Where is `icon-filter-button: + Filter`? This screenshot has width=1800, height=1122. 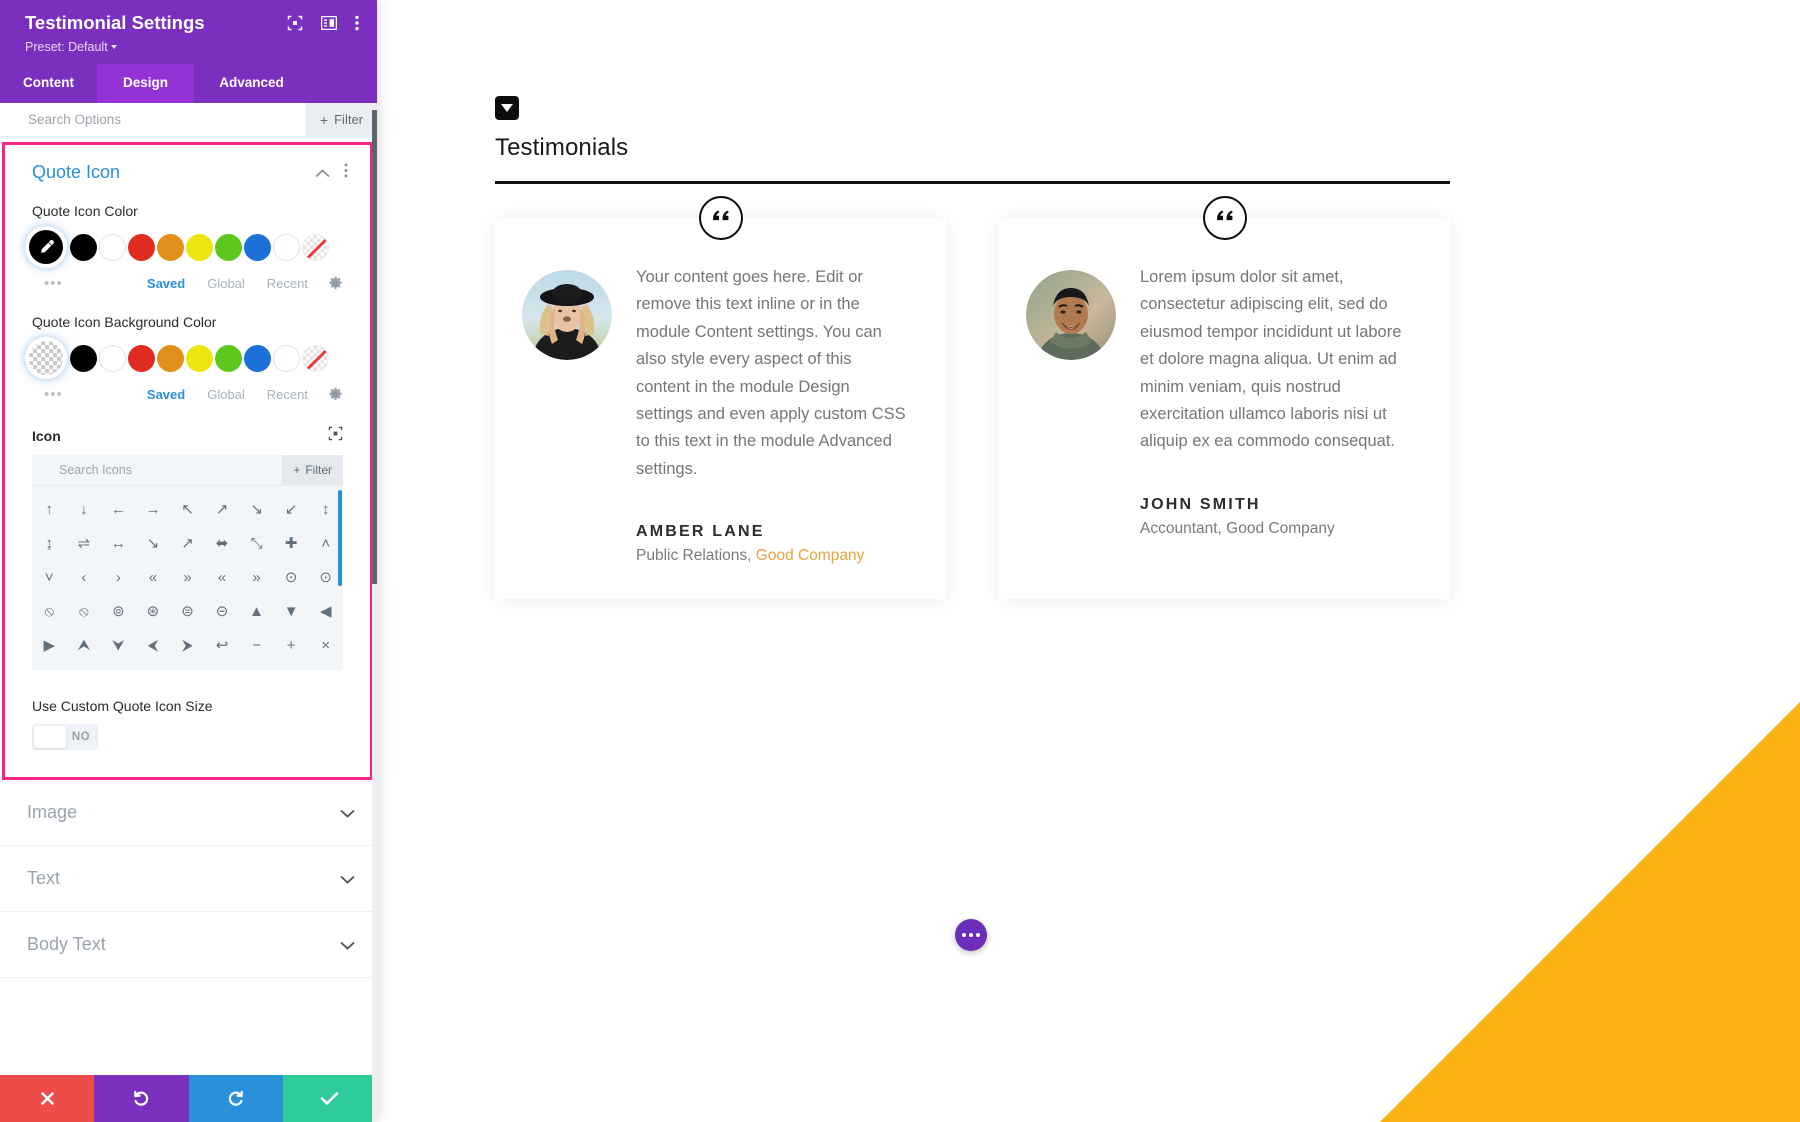 icon-filter-button: + Filter is located at coordinates (312, 470).